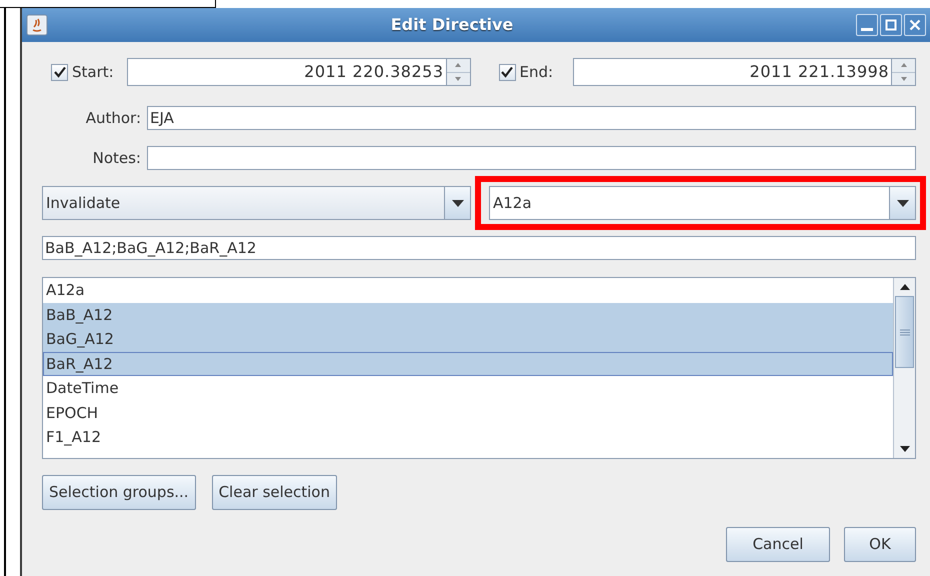 The width and height of the screenshot is (930, 576). What do you see at coordinates (468, 388) in the screenshot?
I see `list-item: DateTime` at bounding box center [468, 388].